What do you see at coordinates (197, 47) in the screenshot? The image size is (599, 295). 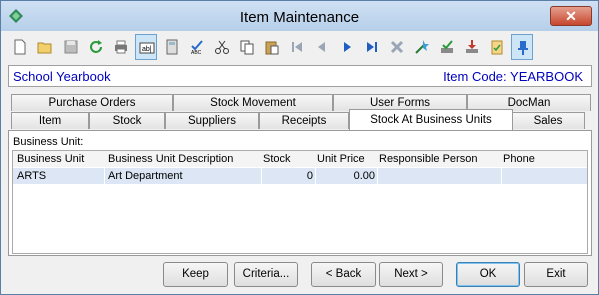 I see `spellcheck-icon: ABC` at bounding box center [197, 47].